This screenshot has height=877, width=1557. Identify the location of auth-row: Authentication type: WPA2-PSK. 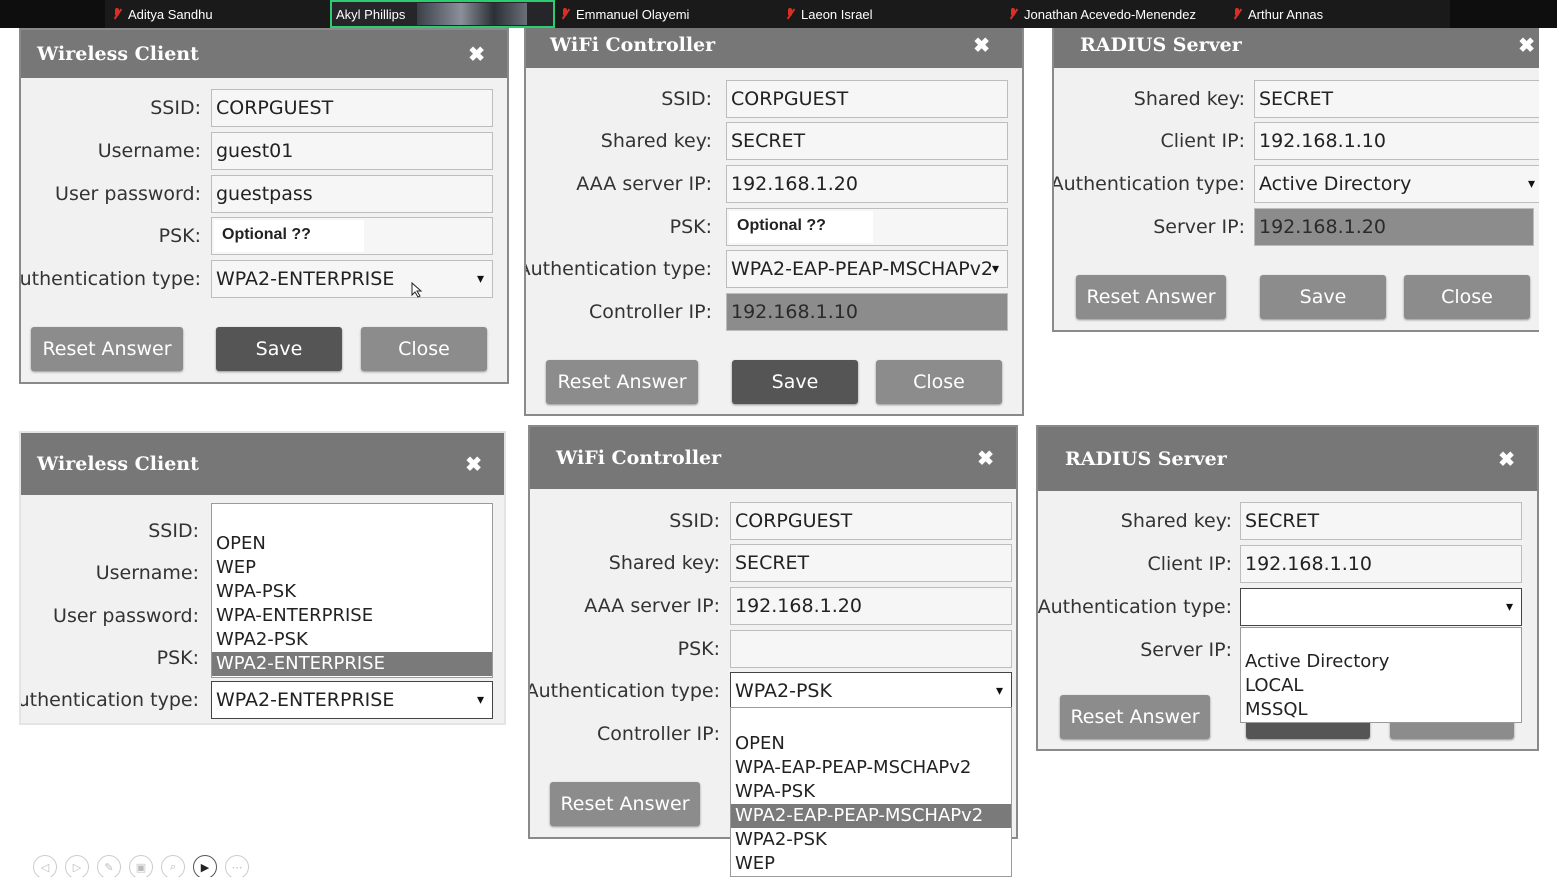
(773, 692).